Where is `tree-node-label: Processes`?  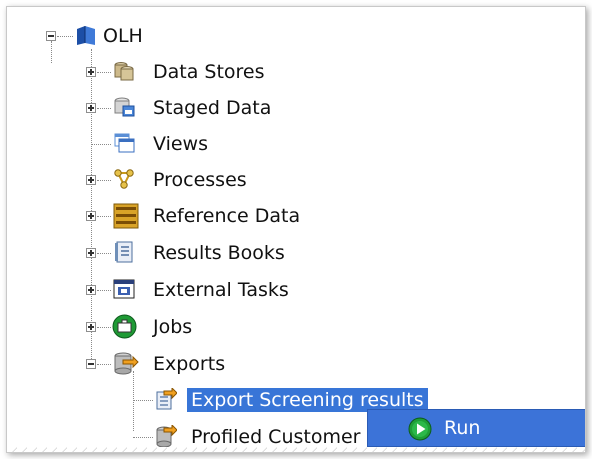
tree-node-label: Processes is located at coordinates (200, 180).